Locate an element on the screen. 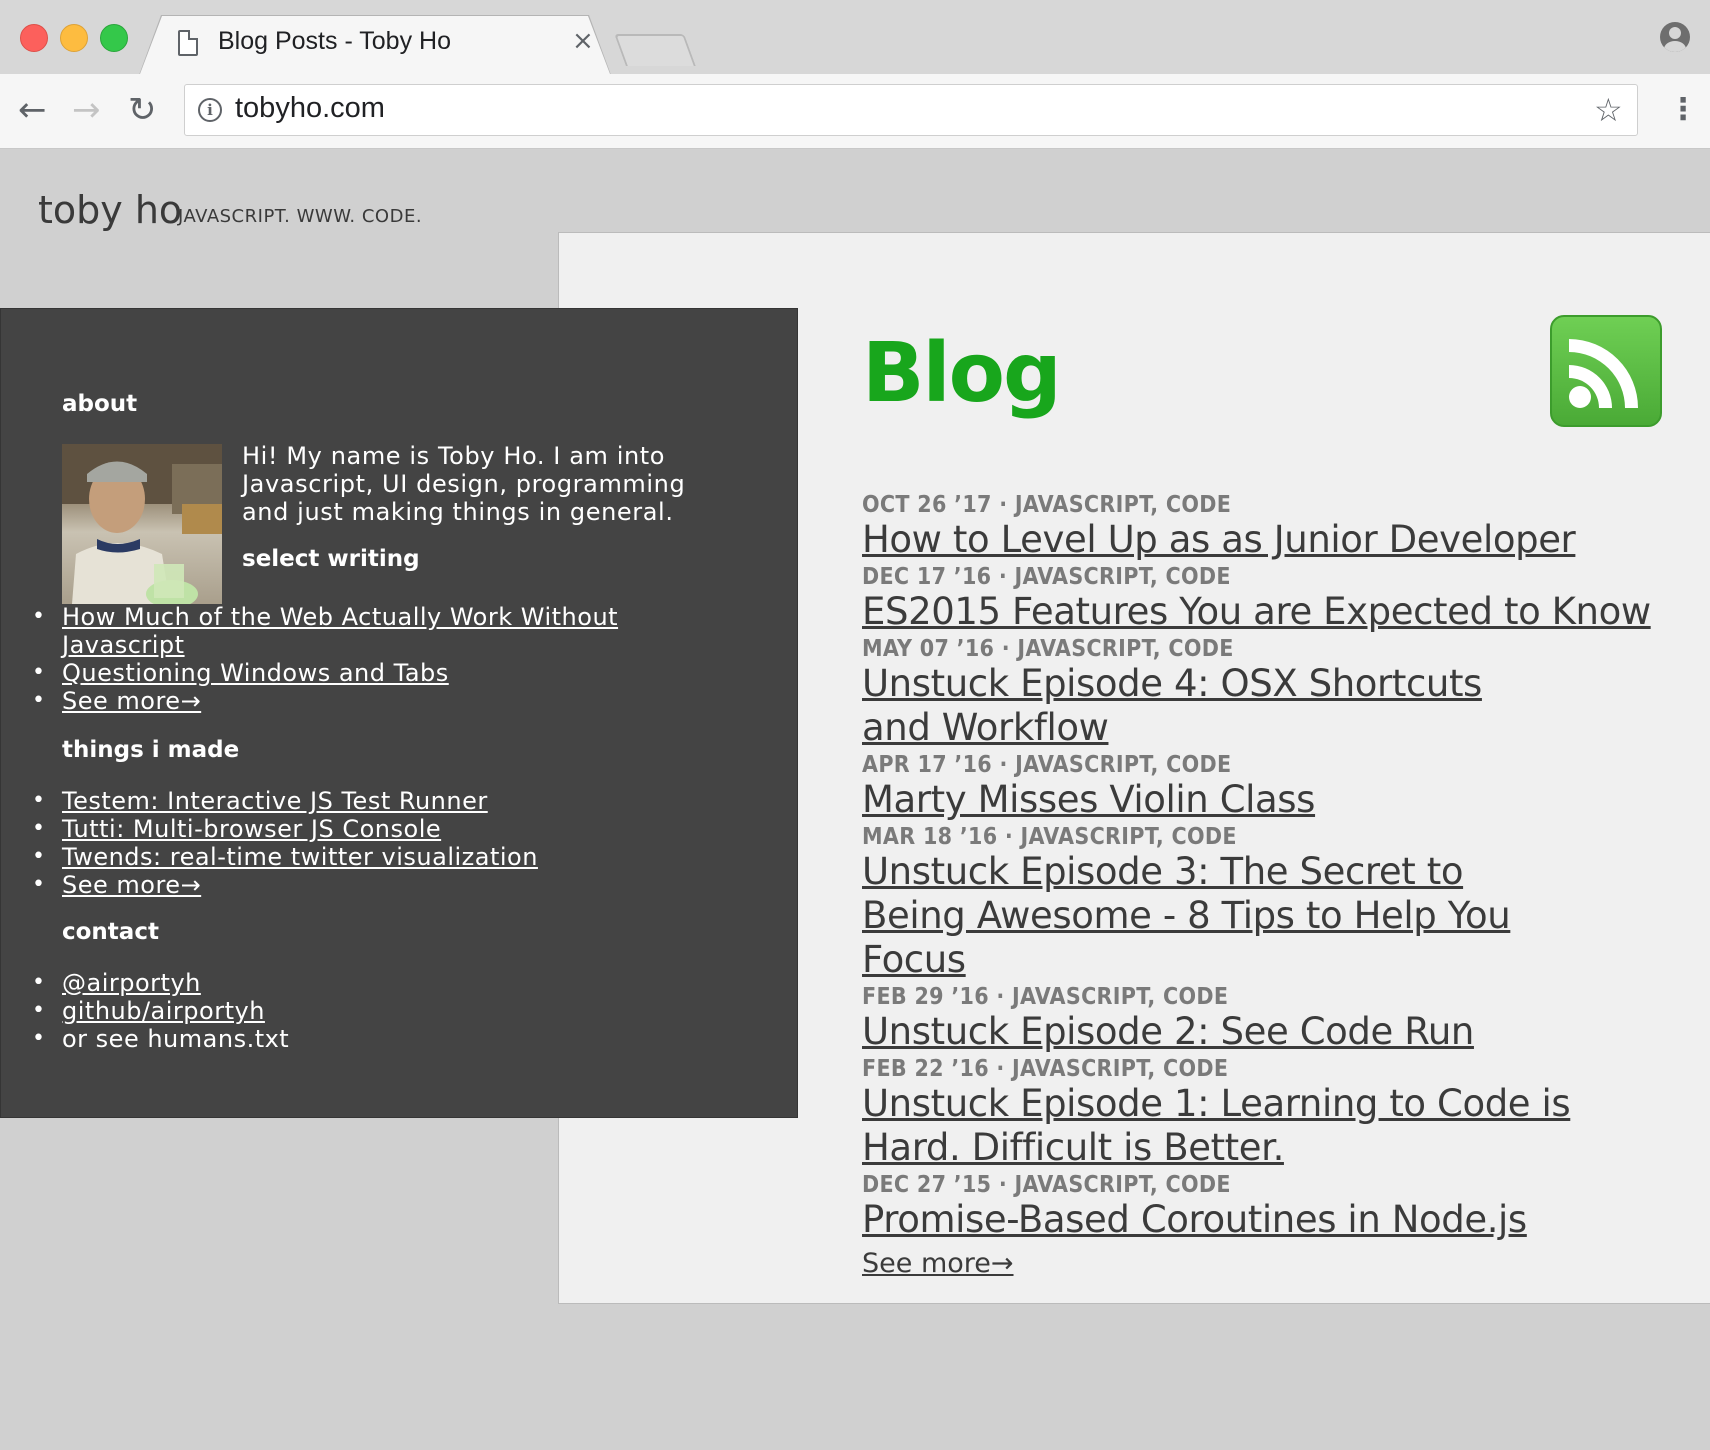 Image resolution: width=1710 pixels, height=1450 pixels. list-item: Tutti: Multi-browser JS Console is located at coordinates (269, 829).